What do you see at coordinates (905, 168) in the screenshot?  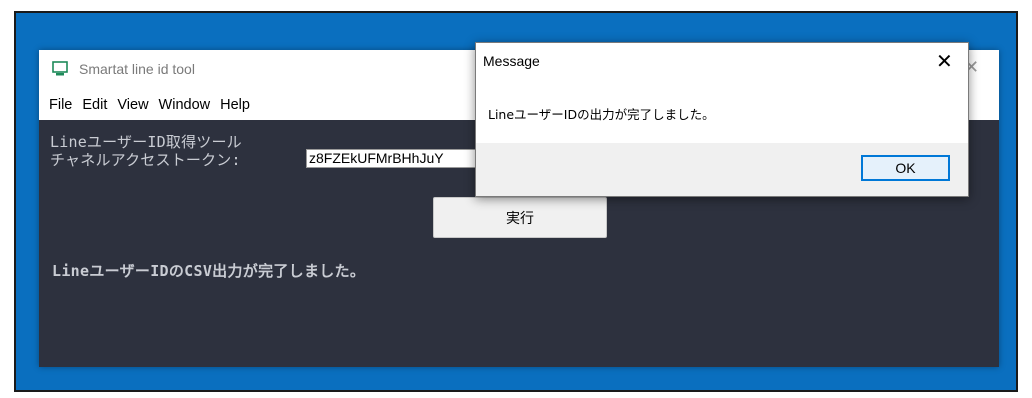 I see `ok-button: OK` at bounding box center [905, 168].